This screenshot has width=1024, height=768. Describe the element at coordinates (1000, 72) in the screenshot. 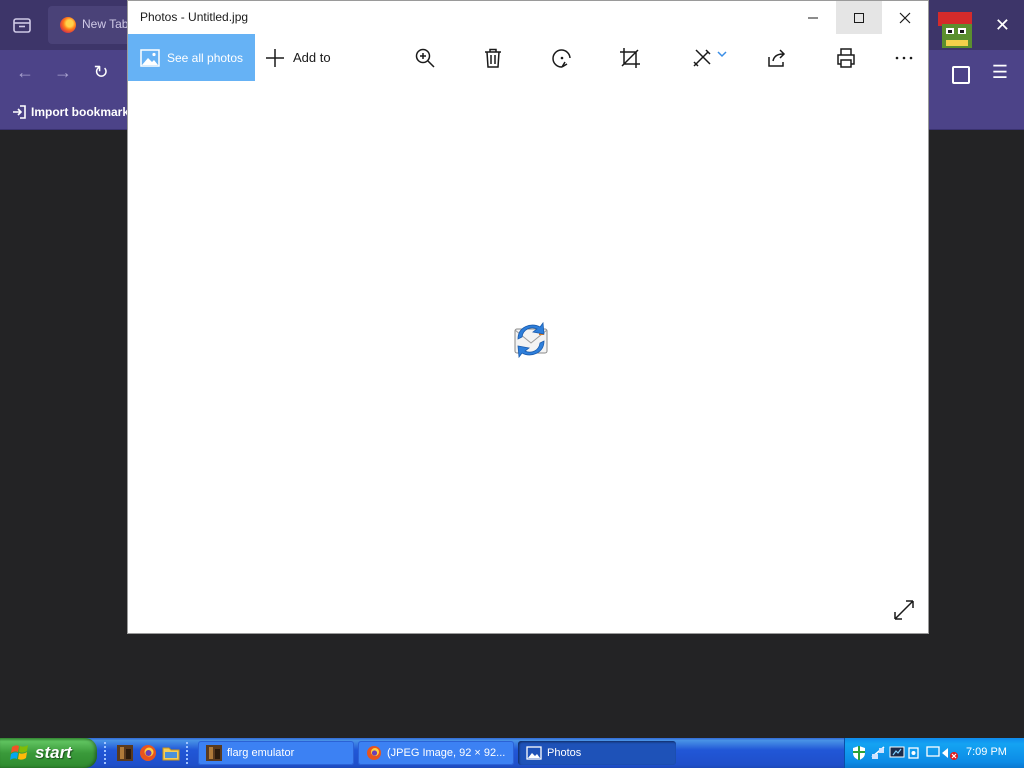

I see `app-menu-icon: ☰` at that location.